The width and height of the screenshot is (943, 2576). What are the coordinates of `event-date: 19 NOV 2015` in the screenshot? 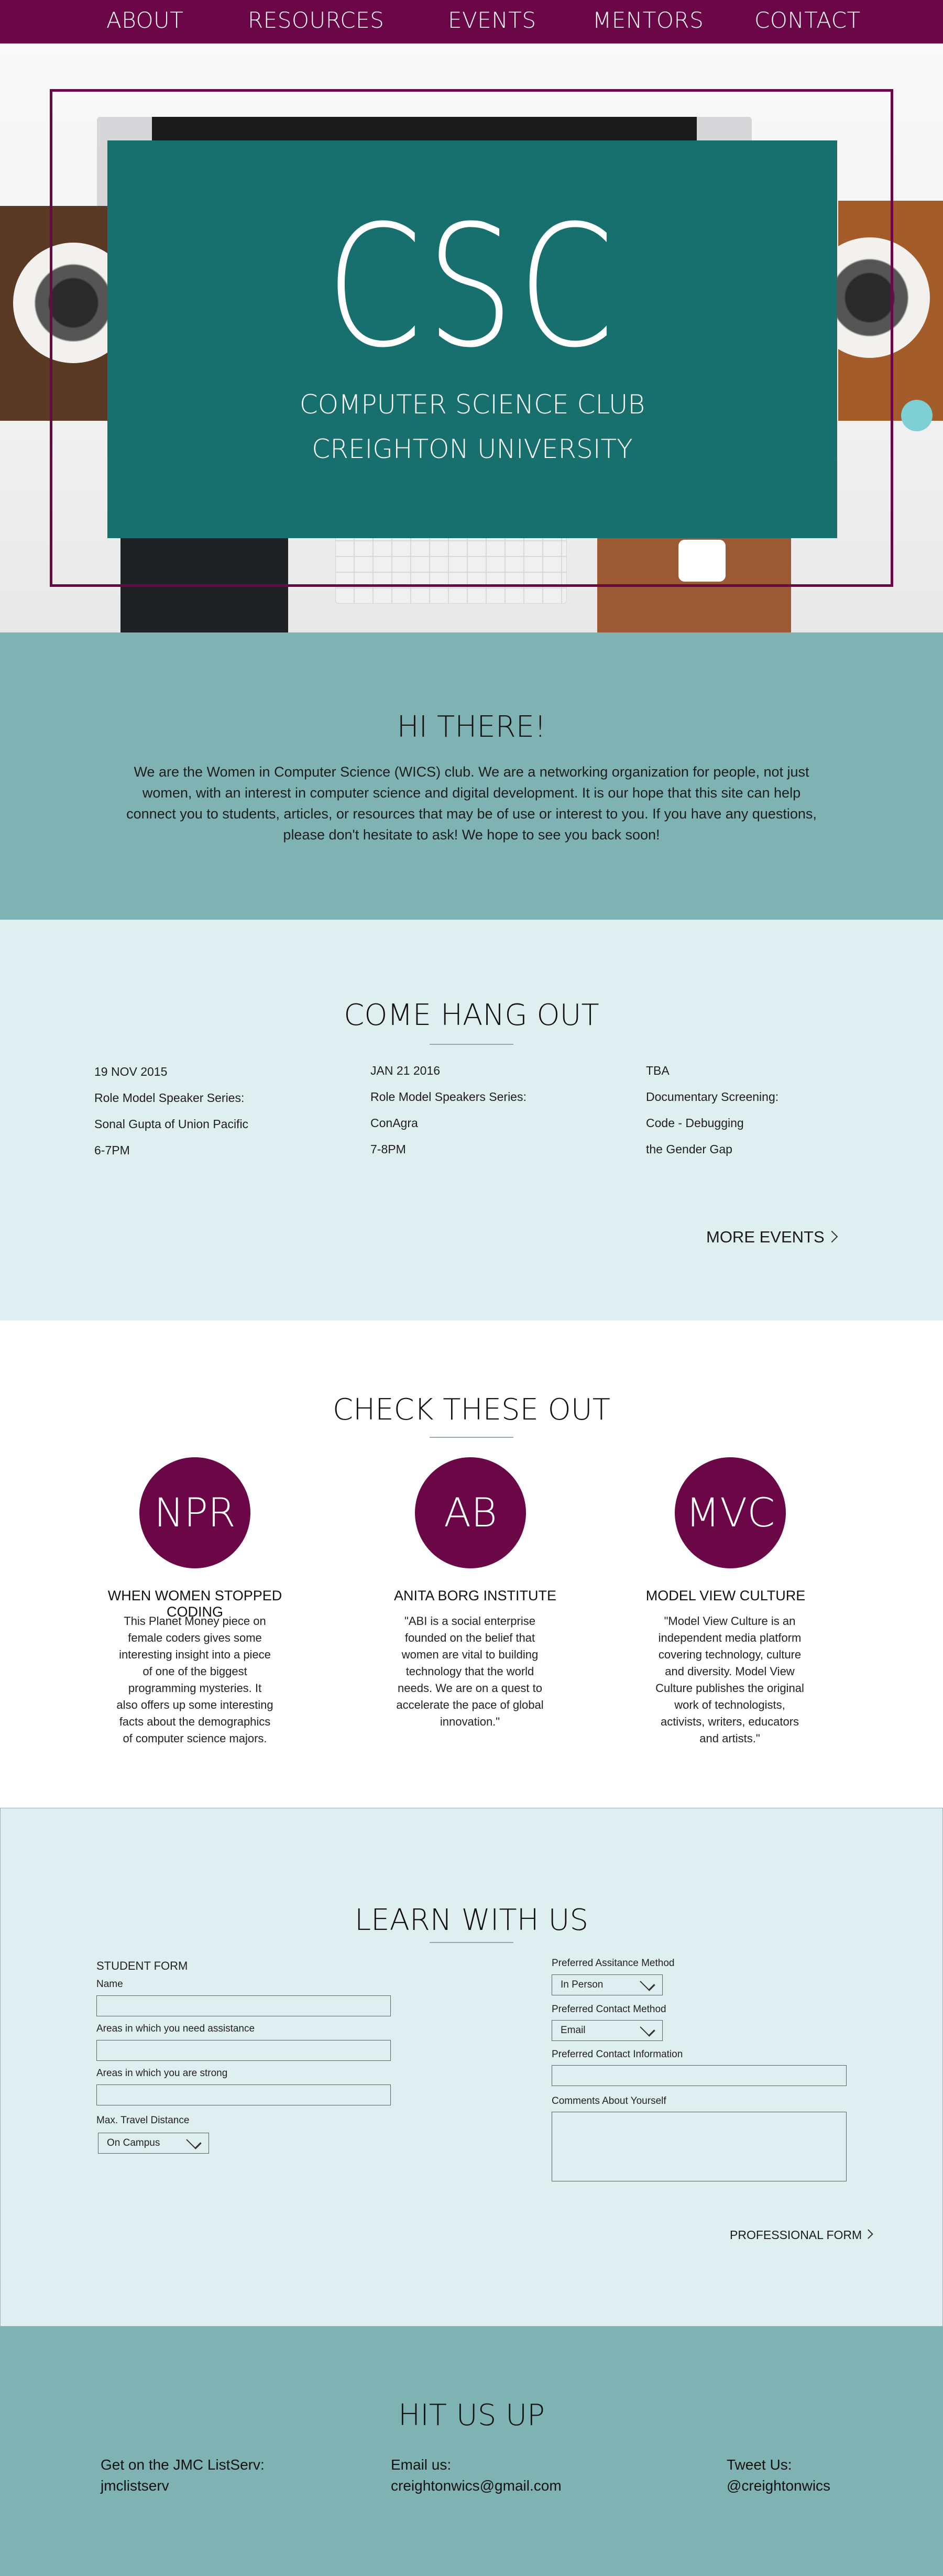 It's located at (131, 1071).